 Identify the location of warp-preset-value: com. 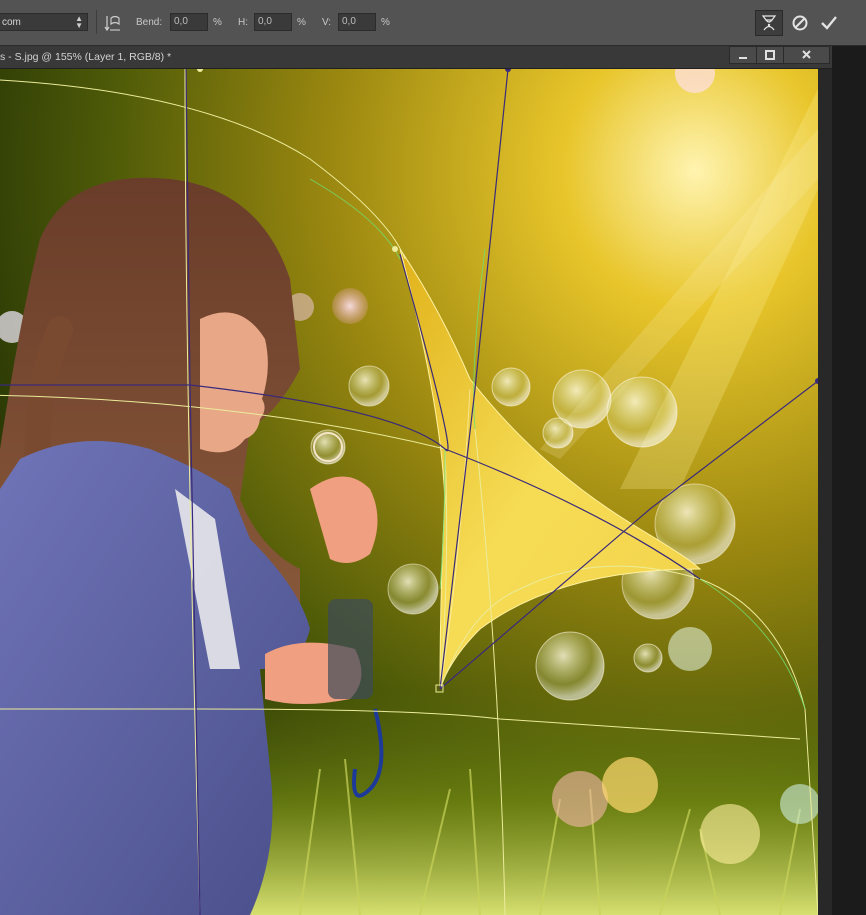
(11, 22).